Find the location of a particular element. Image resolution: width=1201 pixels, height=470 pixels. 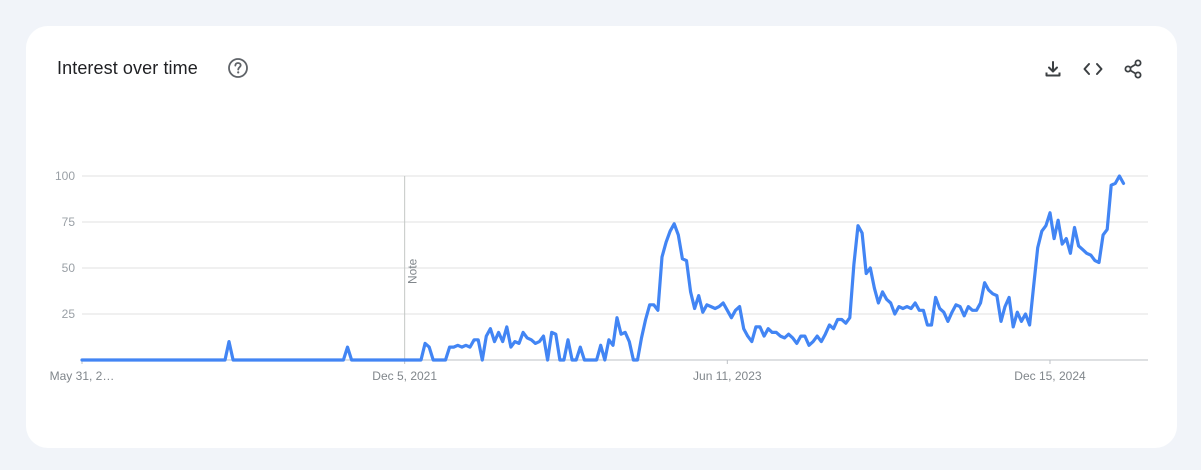

x-tick-label: Jun 11, 2023 is located at coordinates (727, 376).